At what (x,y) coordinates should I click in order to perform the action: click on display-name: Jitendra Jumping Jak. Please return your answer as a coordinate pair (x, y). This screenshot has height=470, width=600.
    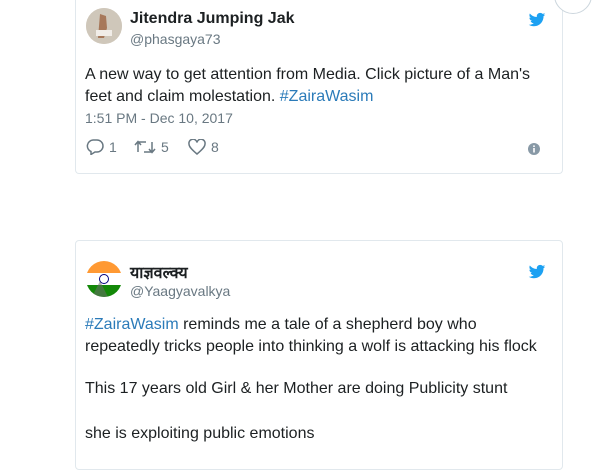
    Looking at the image, I should click on (212, 19).